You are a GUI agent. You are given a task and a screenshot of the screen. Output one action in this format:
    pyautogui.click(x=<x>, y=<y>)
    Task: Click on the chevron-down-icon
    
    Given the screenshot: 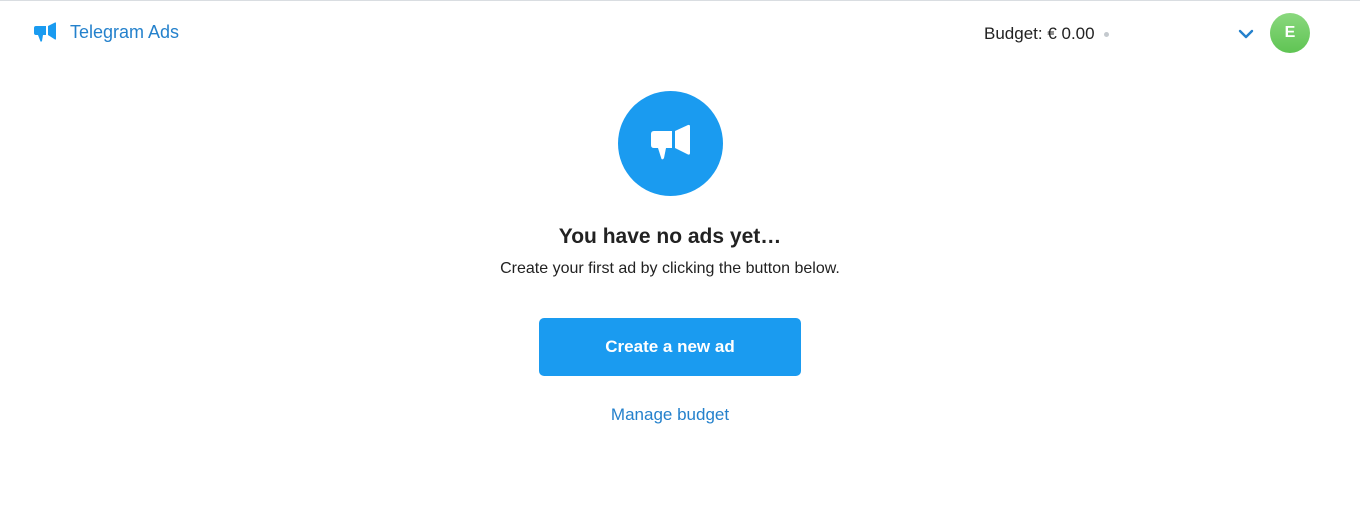 What is the action you would take?
    pyautogui.click(x=1246, y=34)
    